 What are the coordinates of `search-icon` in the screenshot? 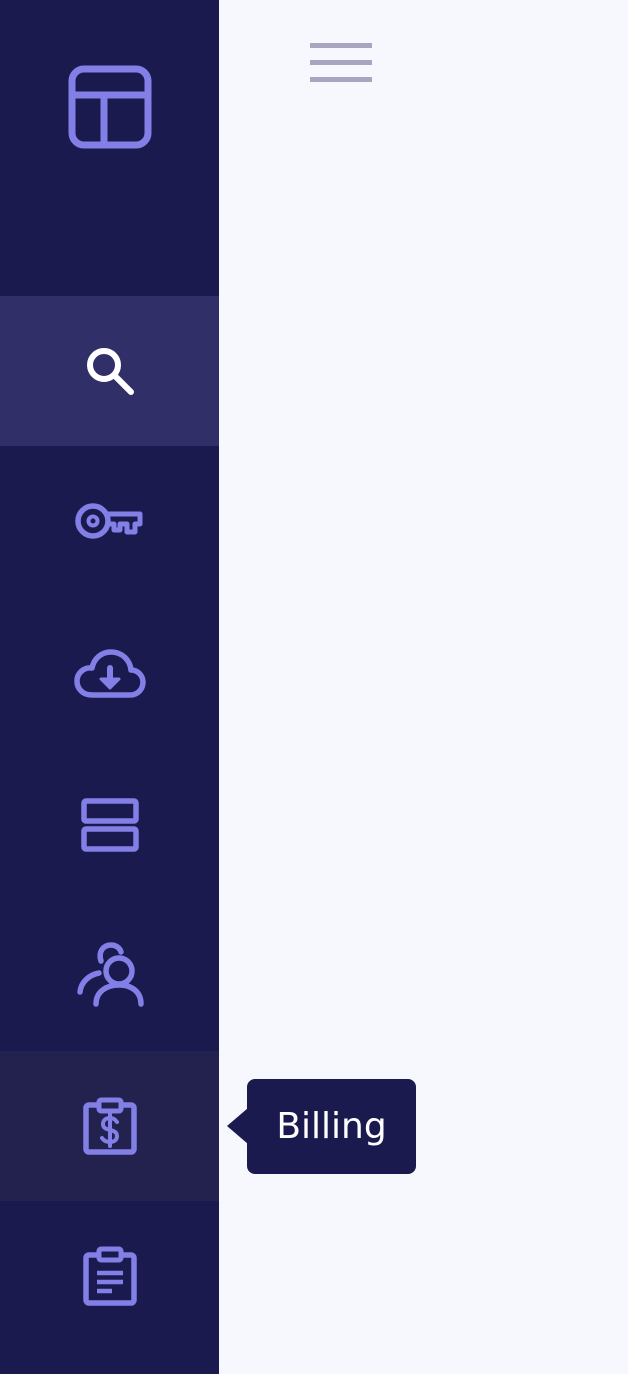 It's located at (110, 371).